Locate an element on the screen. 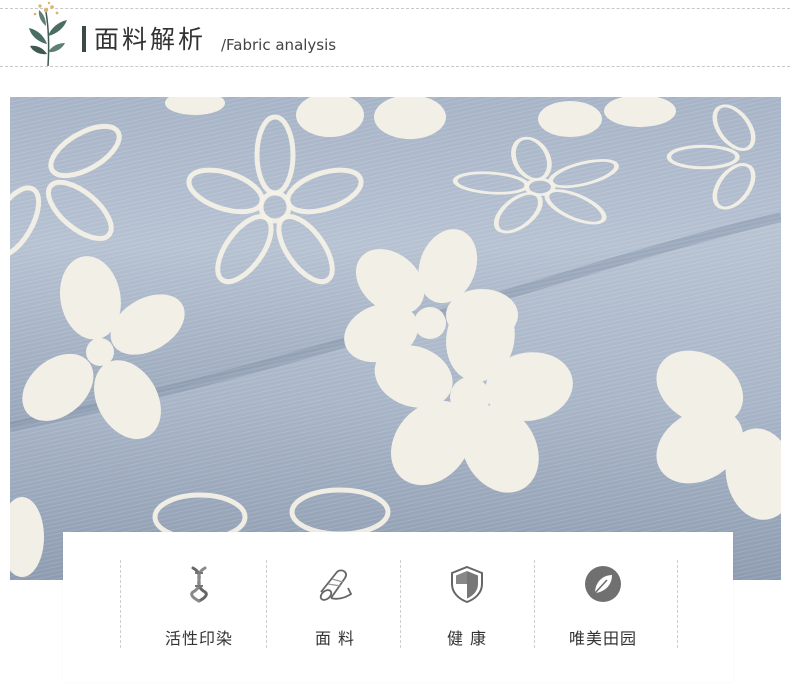 This screenshot has height=697, width=790. feature-item-dyeing: 活性印染 is located at coordinates (199, 607).